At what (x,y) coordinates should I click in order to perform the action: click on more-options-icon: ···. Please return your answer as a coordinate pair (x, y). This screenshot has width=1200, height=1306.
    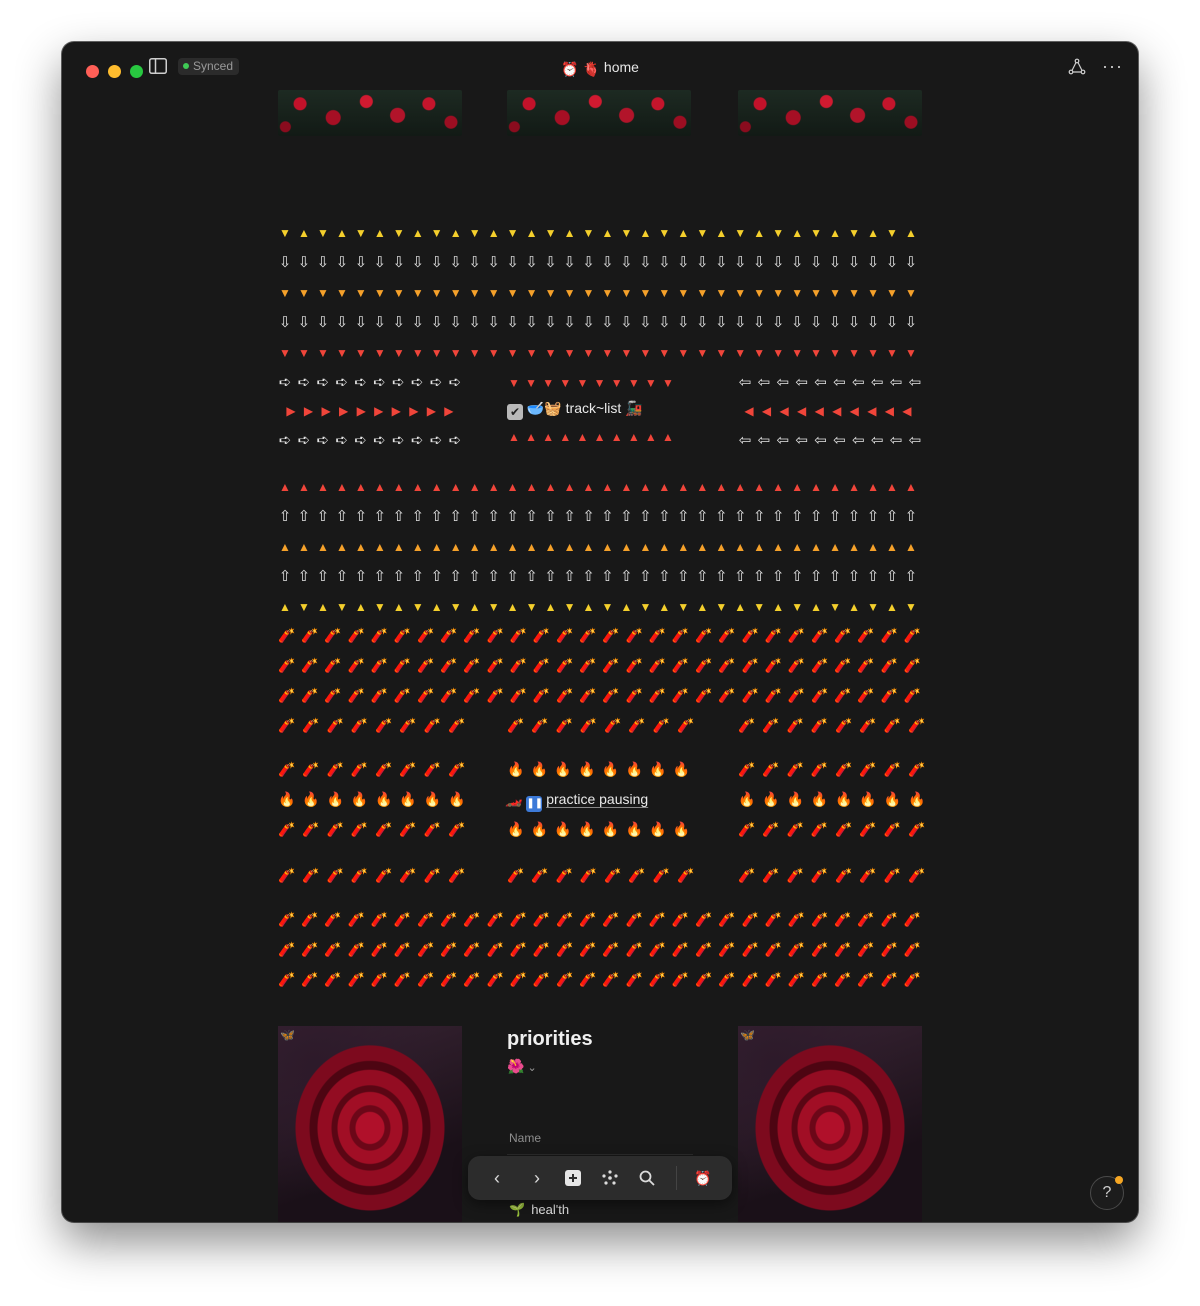
    Looking at the image, I should click on (1112, 66).